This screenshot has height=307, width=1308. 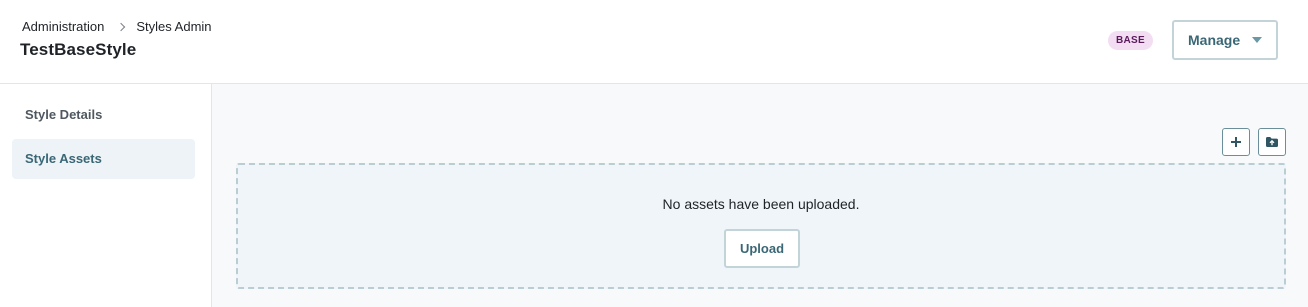 What do you see at coordinates (1257, 40) in the screenshot?
I see `caret-down-icon` at bounding box center [1257, 40].